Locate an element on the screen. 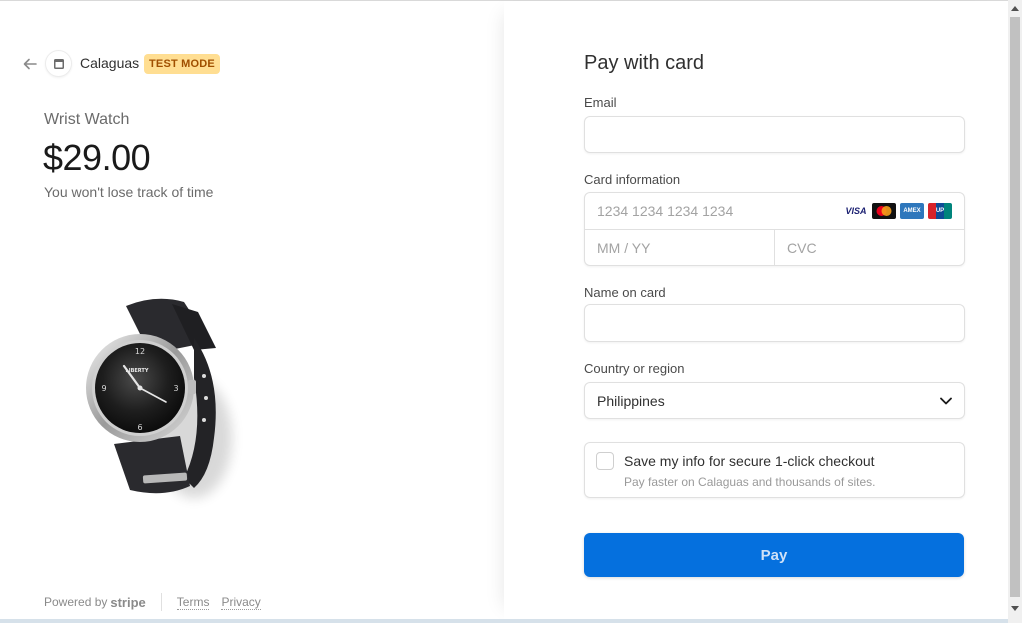 This screenshot has width=1022, height=623. back-button is located at coordinates (30, 64).